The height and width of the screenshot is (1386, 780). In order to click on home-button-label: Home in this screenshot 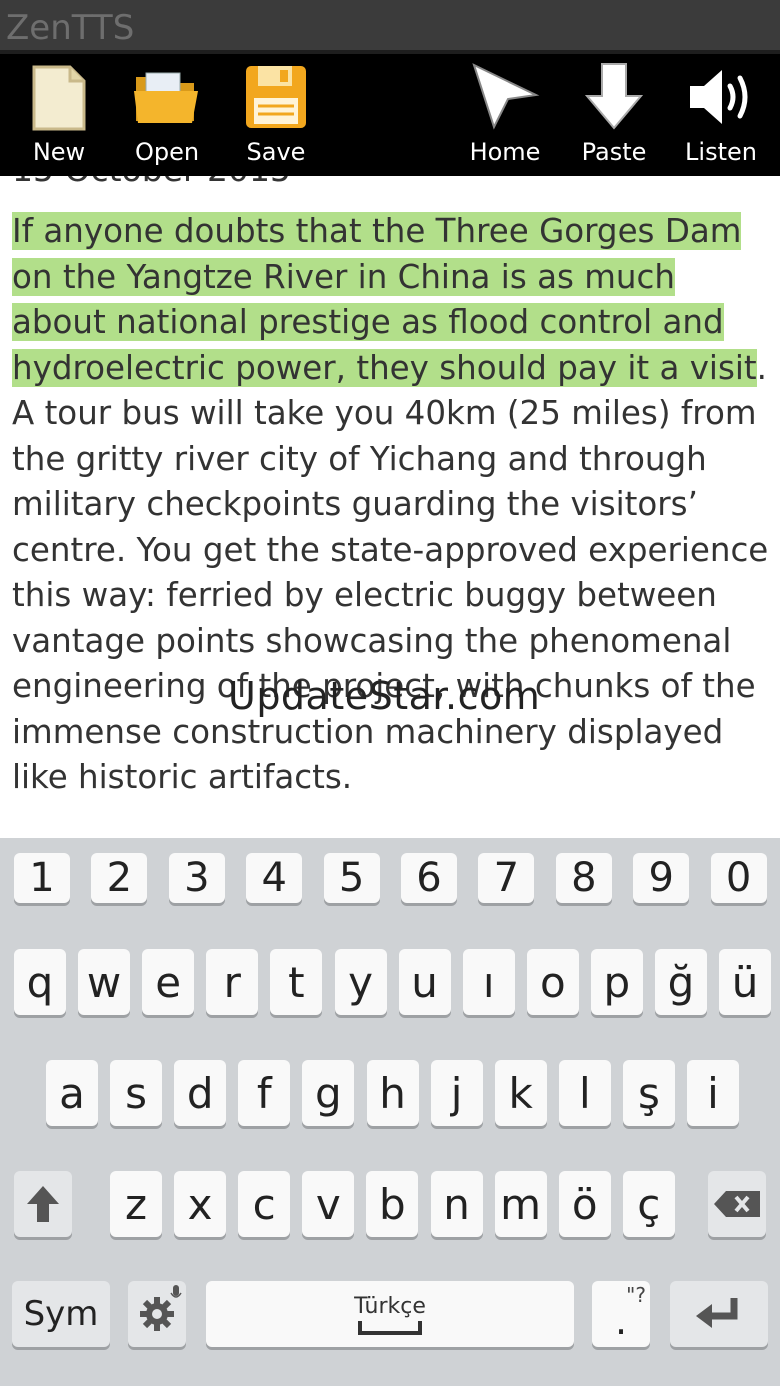, I will do `click(505, 152)`.